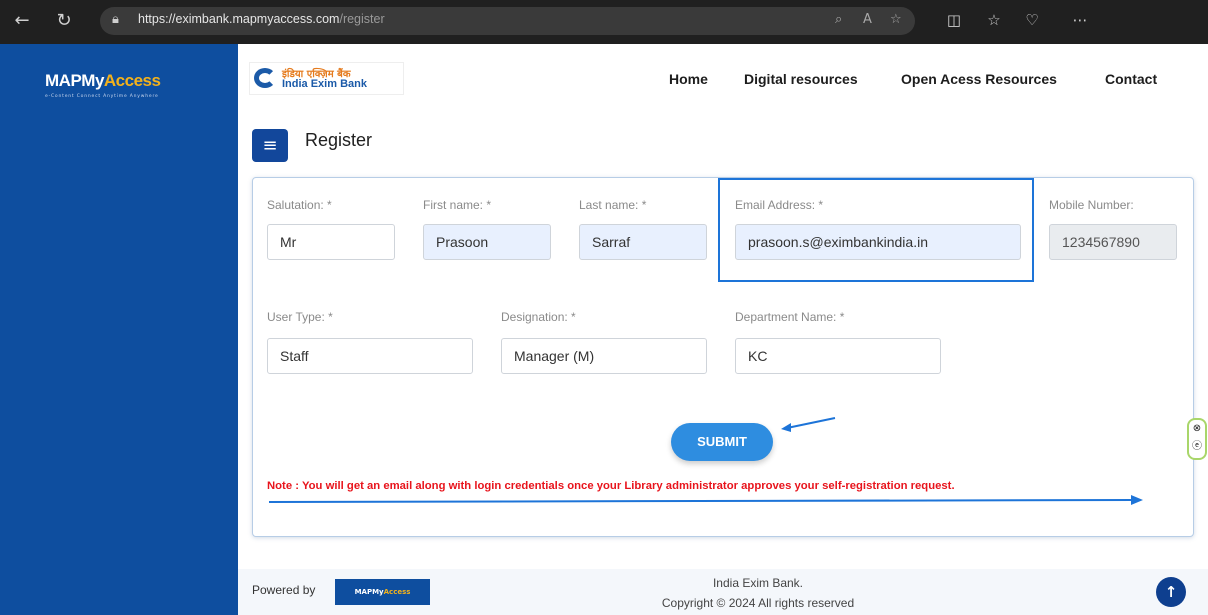 This screenshot has width=1208, height=615. What do you see at coordinates (613, 205) in the screenshot?
I see `last-name-label: Last name: *` at bounding box center [613, 205].